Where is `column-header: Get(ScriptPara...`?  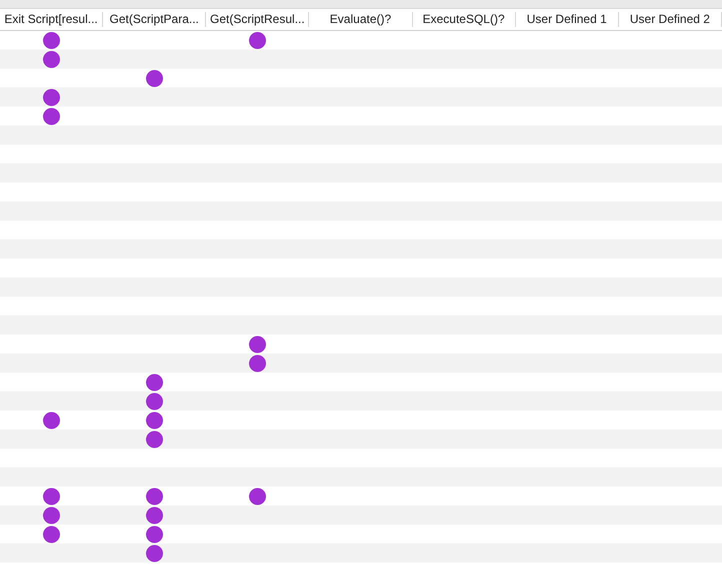
column-header: Get(ScriptPara... is located at coordinates (154, 19).